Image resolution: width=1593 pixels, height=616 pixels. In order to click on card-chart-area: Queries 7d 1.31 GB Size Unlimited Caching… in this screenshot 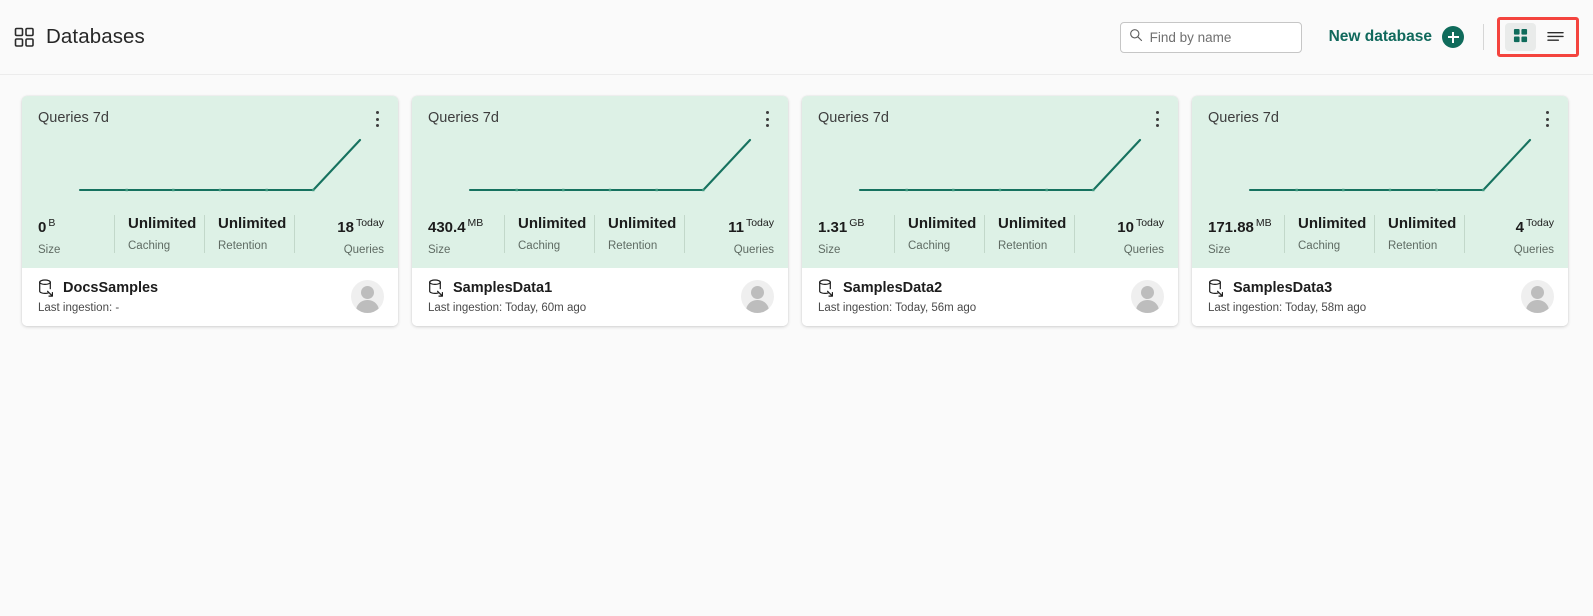, I will do `click(990, 182)`.